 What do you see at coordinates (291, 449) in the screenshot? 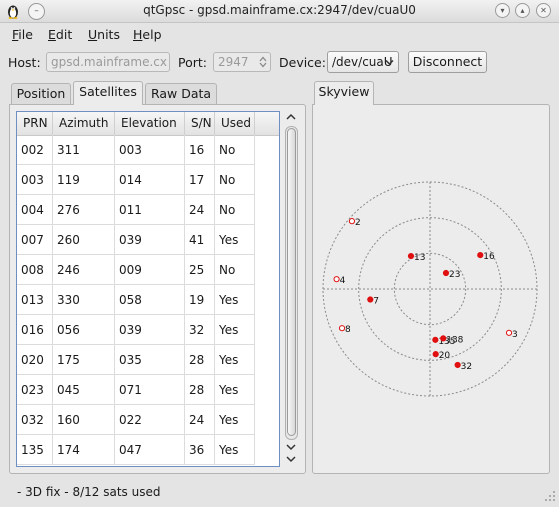
I see `scroll-down-arrow-icon` at bounding box center [291, 449].